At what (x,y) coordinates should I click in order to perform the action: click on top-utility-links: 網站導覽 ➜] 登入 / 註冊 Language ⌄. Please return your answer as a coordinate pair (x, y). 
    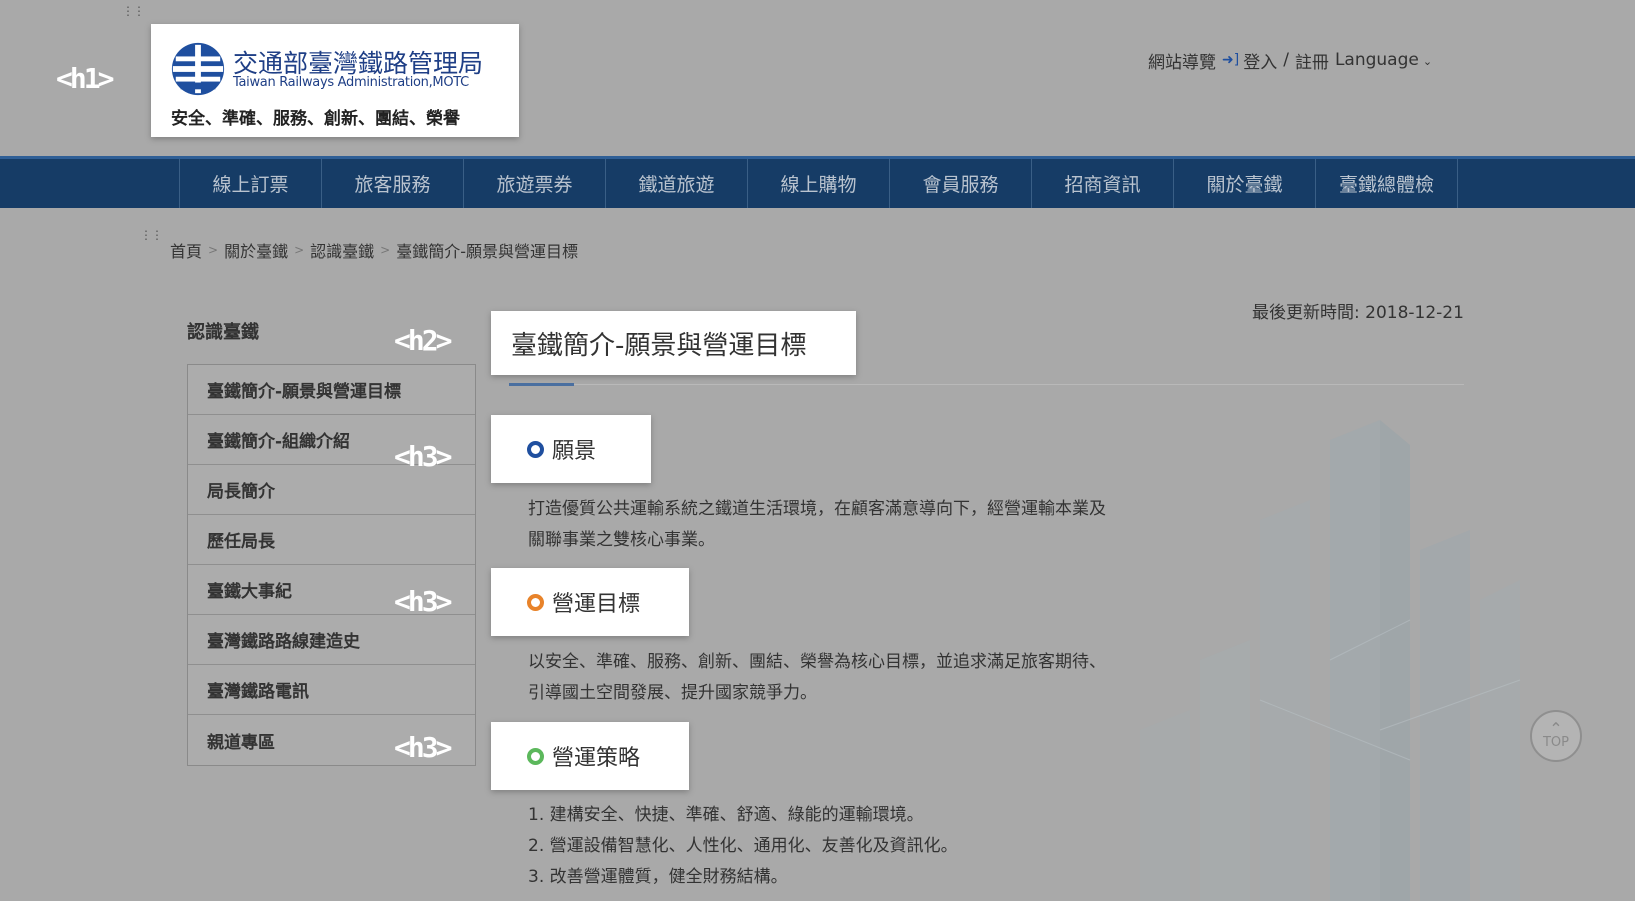
    Looking at the image, I should click on (1290, 60).